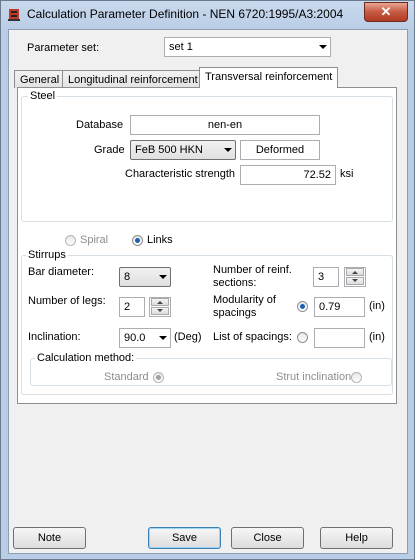 This screenshot has width=415, height=560. What do you see at coordinates (70, 240) in the screenshot?
I see `spiral-radio` at bounding box center [70, 240].